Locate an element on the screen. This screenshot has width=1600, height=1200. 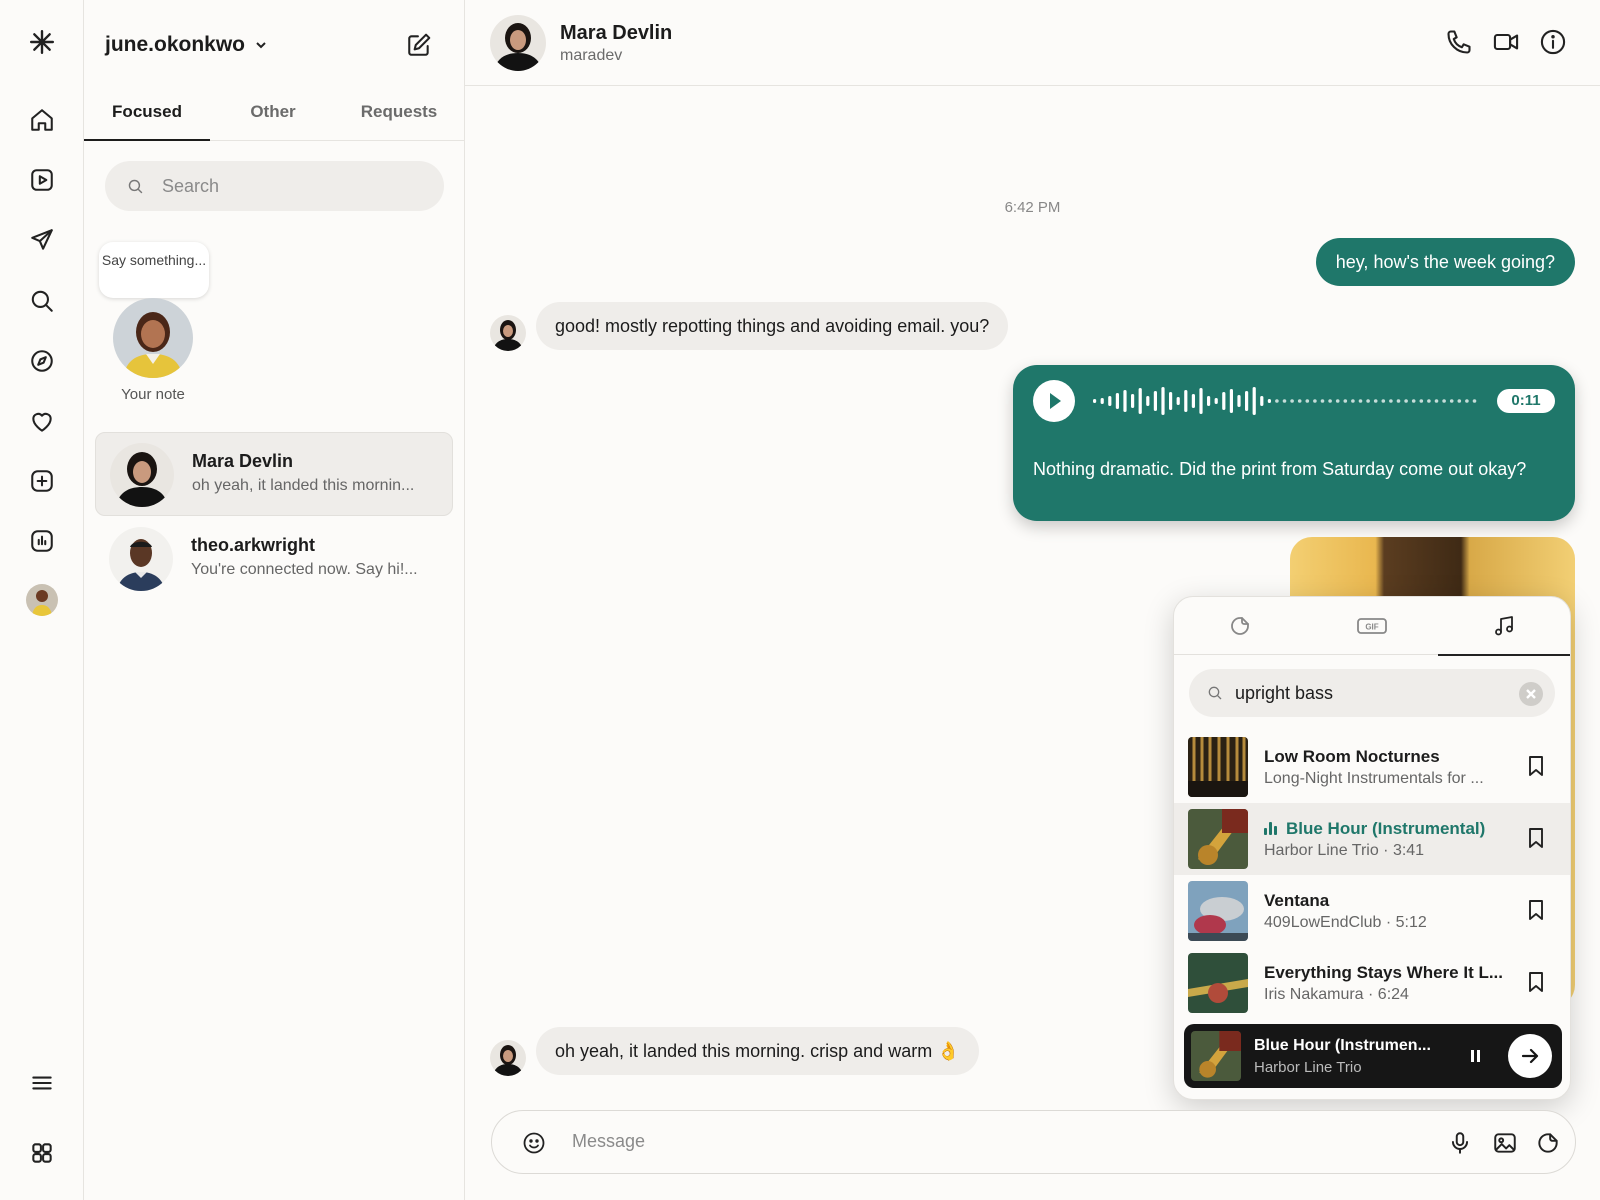
note-label: Your note is located at coordinates (153, 394).